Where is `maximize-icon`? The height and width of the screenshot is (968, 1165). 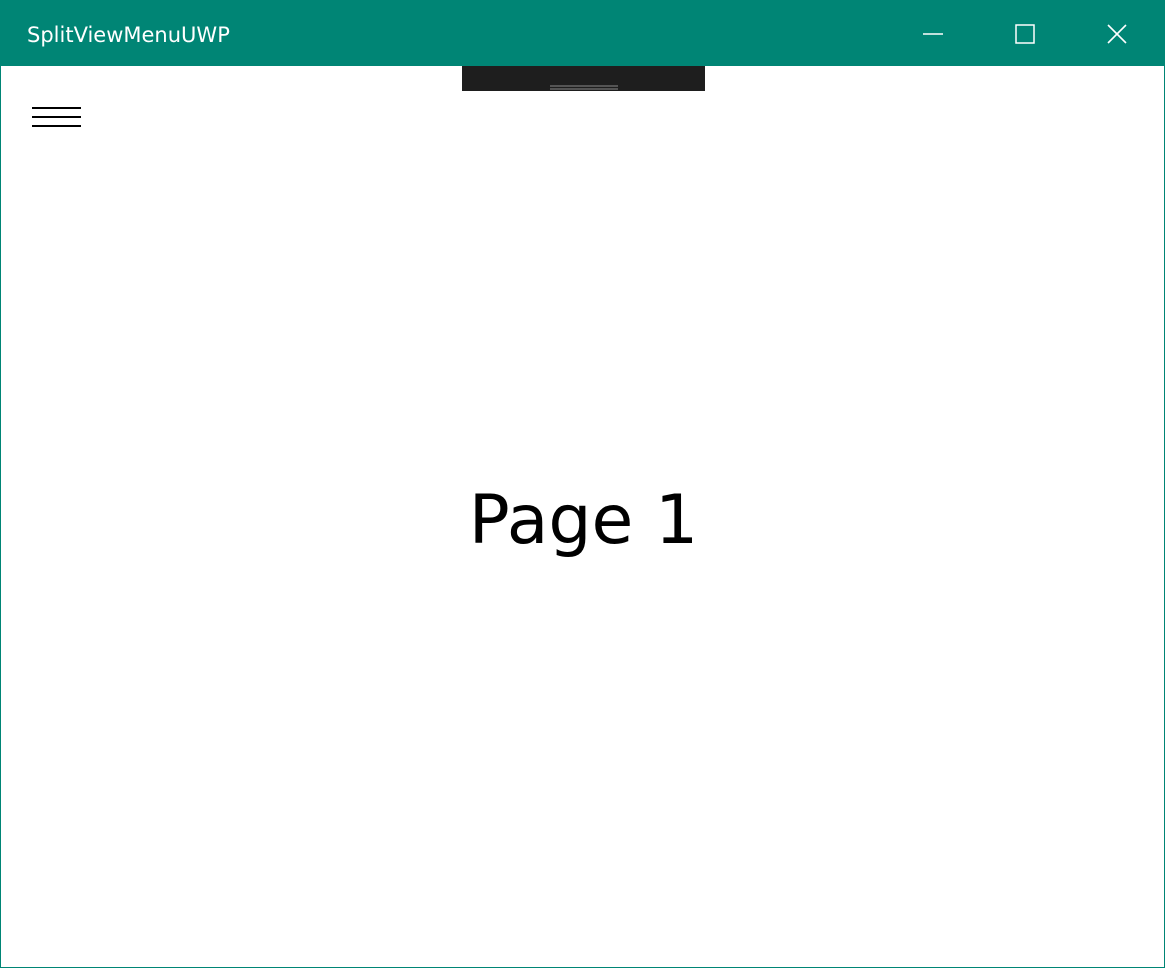 maximize-icon is located at coordinates (1025, 34).